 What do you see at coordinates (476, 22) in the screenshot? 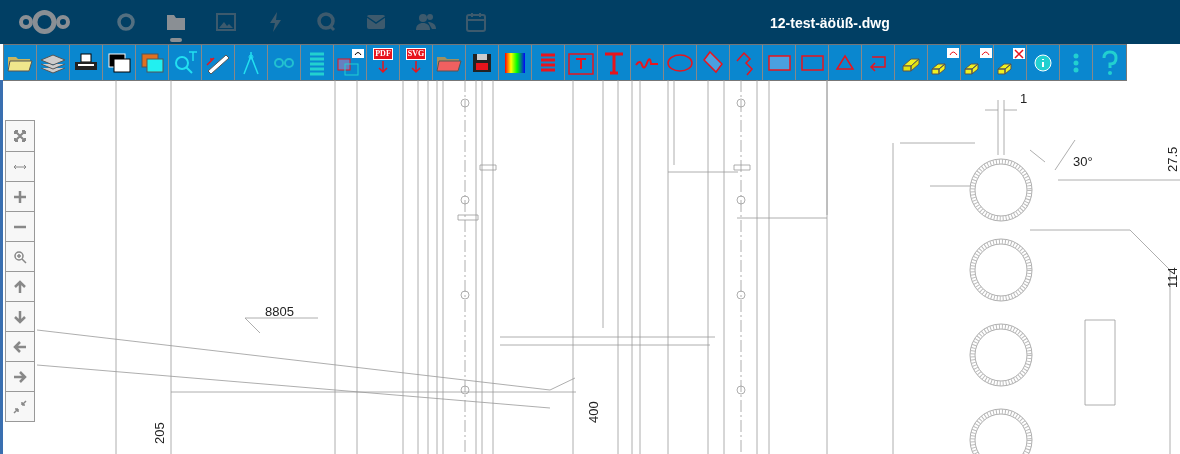
I see `calendar-icon` at bounding box center [476, 22].